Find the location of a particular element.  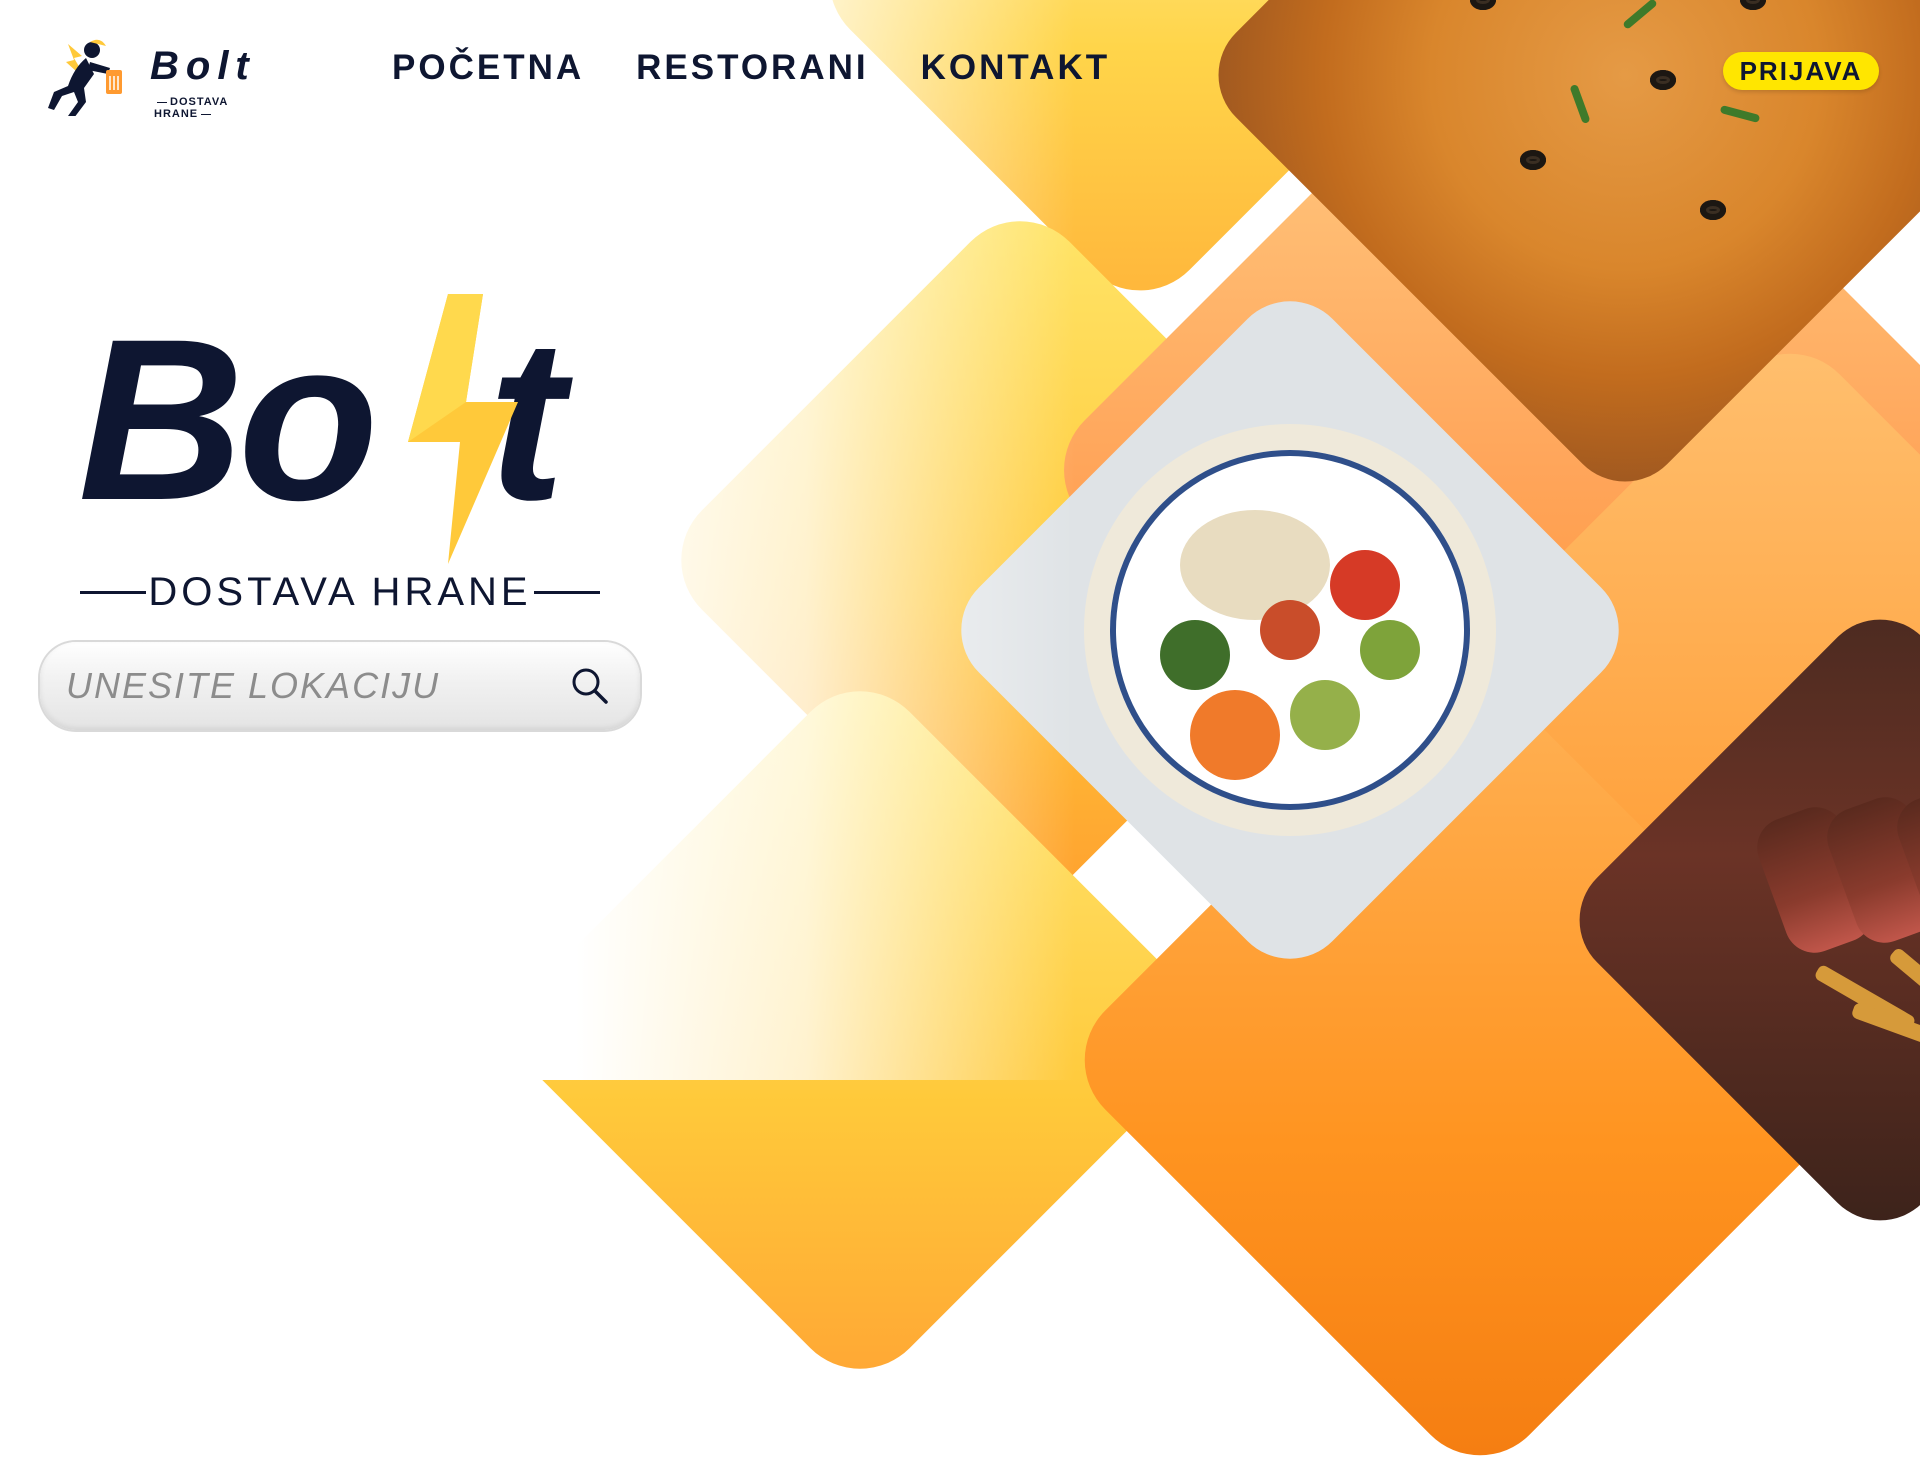

lightning-bolt-icon is located at coordinates (463, 429).